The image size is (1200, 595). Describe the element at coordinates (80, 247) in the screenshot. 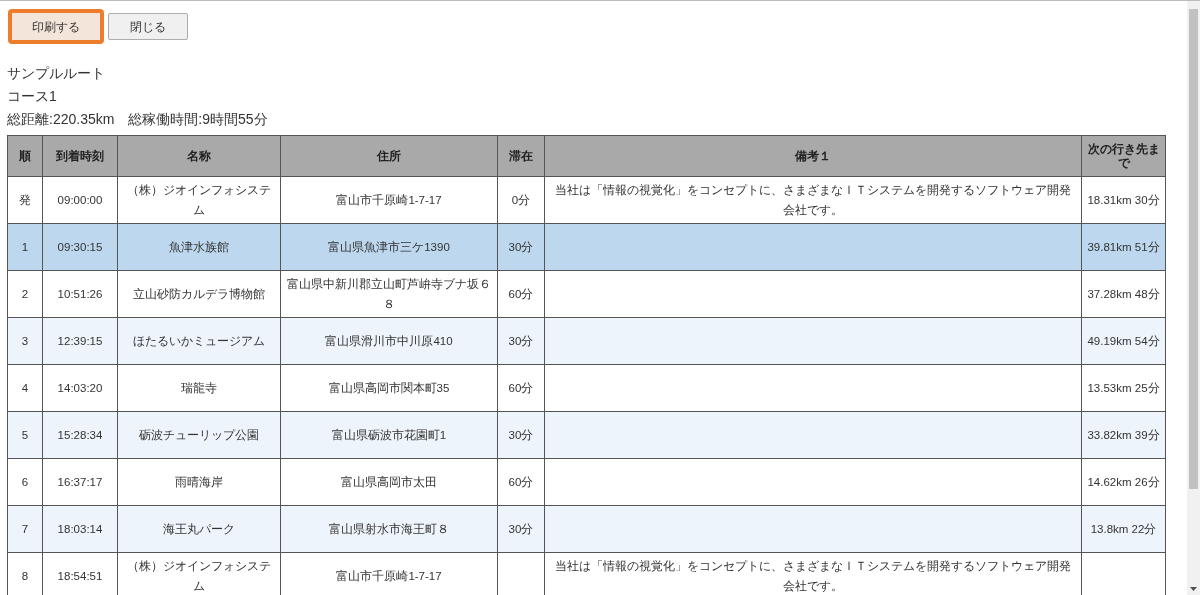

I see `arrival-time-cell: 09:30:15` at that location.